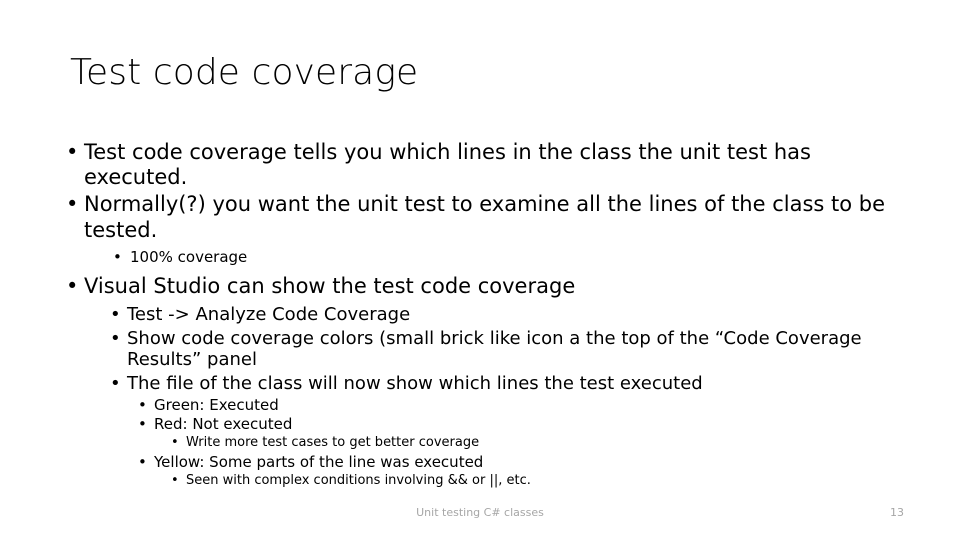 The height and width of the screenshot is (540, 960). What do you see at coordinates (514, 405) in the screenshot?
I see `list-item: • Green: Executed` at bounding box center [514, 405].